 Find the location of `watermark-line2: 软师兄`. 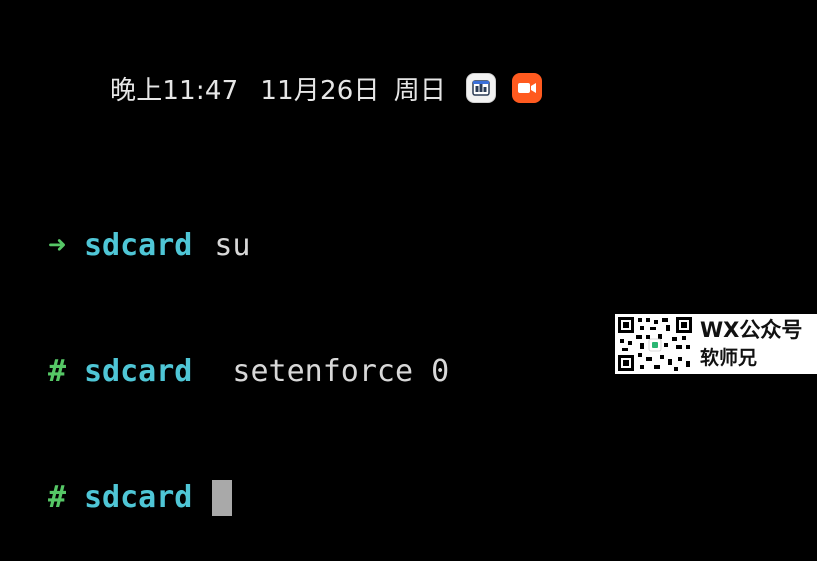

watermark-line2: 软师兄 is located at coordinates (729, 358).